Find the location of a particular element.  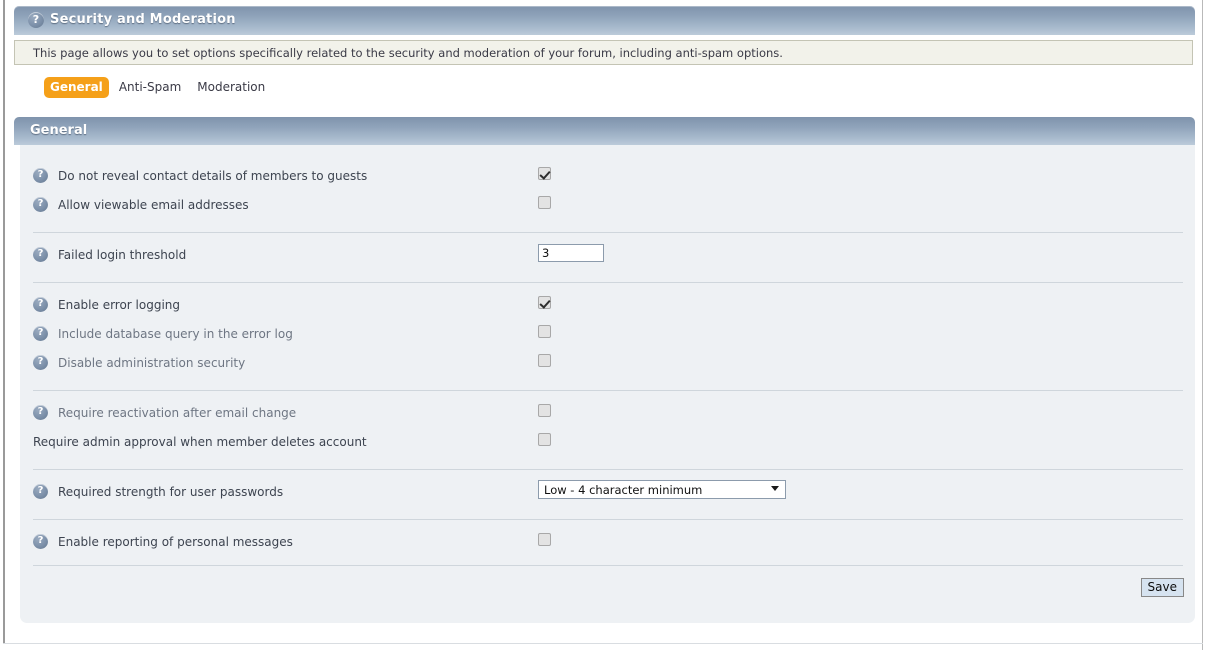

setting-row: Disable administration security is located at coordinates (607, 365).